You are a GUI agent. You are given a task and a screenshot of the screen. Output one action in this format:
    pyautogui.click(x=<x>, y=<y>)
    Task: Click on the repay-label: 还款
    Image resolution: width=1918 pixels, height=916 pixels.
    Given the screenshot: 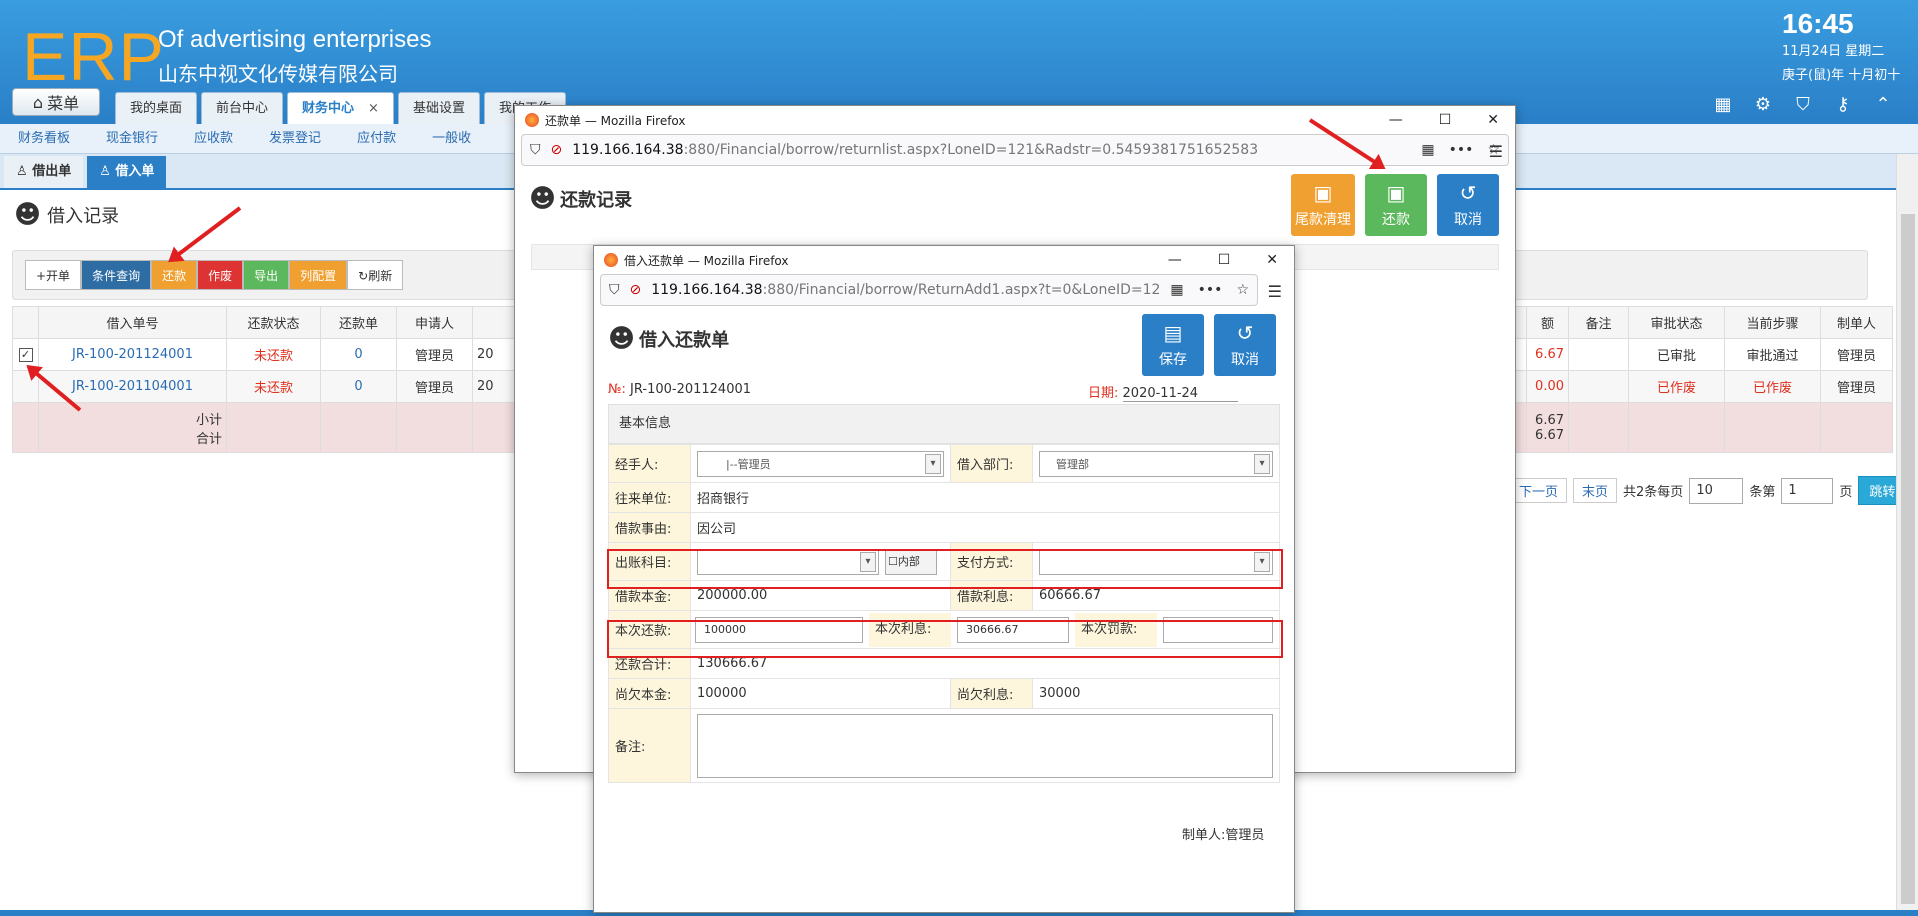 What is the action you would take?
    pyautogui.click(x=1396, y=220)
    